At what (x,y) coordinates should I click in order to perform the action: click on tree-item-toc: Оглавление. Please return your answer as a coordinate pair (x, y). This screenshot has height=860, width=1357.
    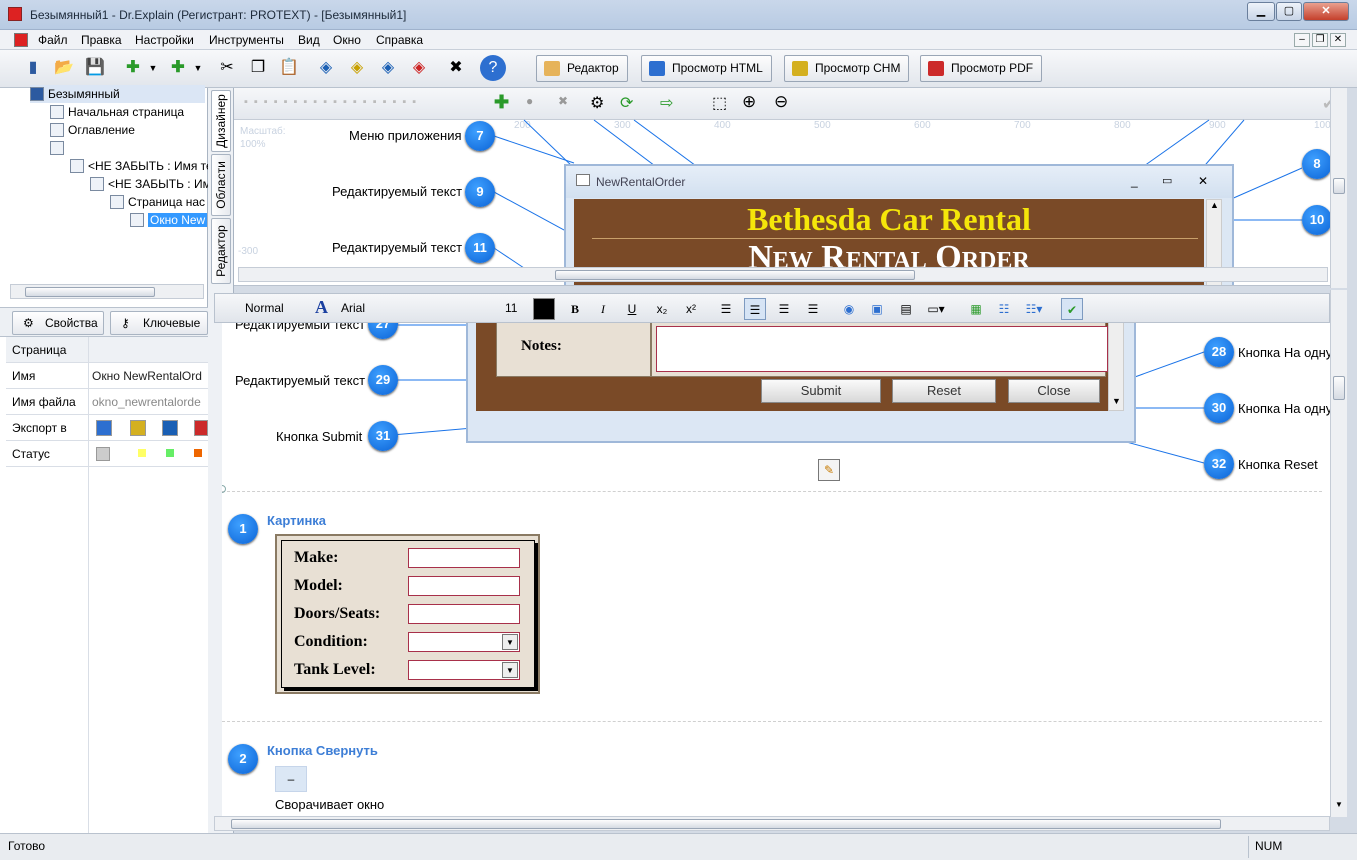
    Looking at the image, I should click on (92, 130).